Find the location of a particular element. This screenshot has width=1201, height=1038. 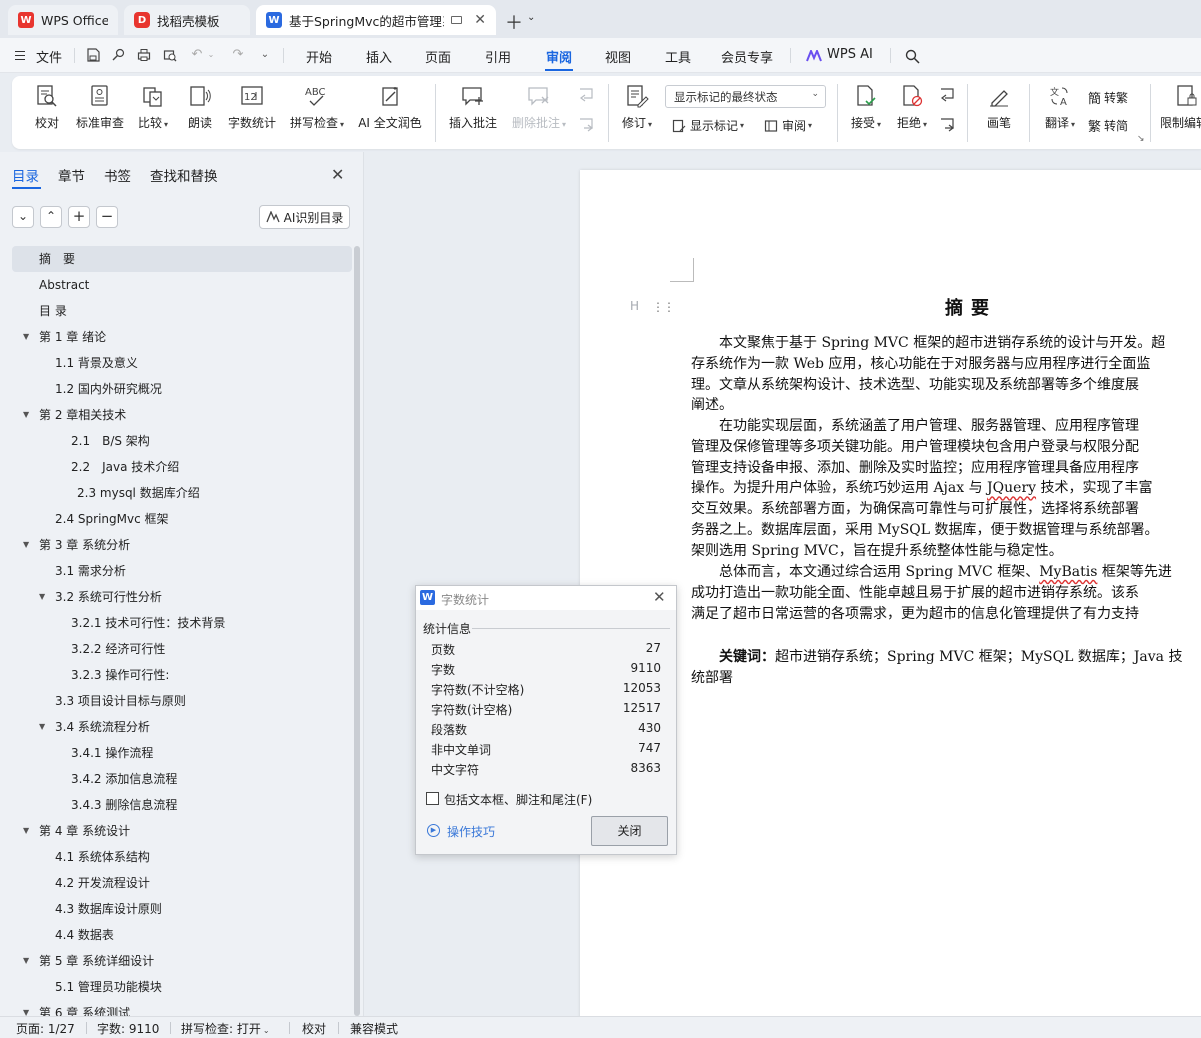

toc-item: ▼ 第 2 章相关技术 is located at coordinates (182, 415).